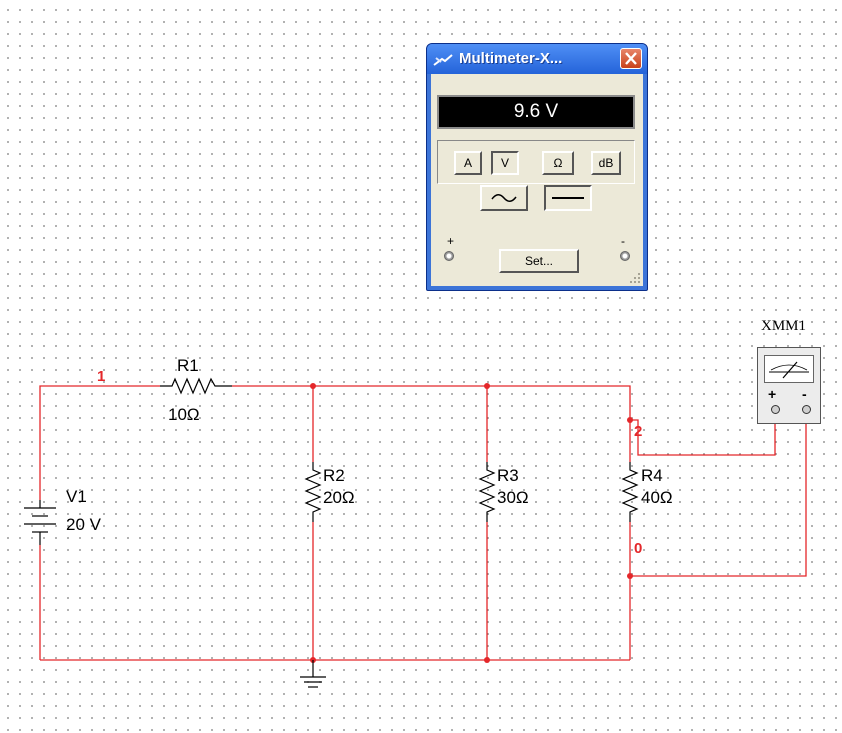  What do you see at coordinates (536, 162) in the screenshot?
I see `multimeter-control-panel: A V Ω dB` at bounding box center [536, 162].